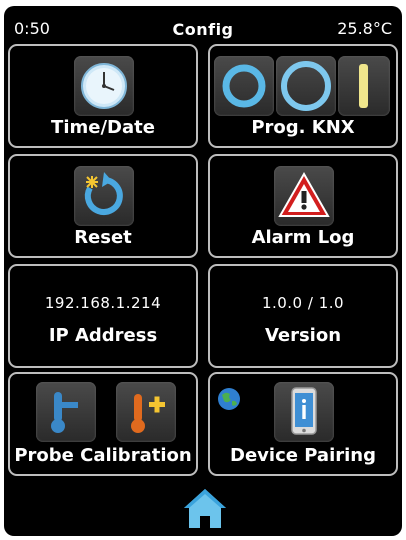  I want to click on tile-version: 1.0.0 / 1.0 Version, so click(303, 316).